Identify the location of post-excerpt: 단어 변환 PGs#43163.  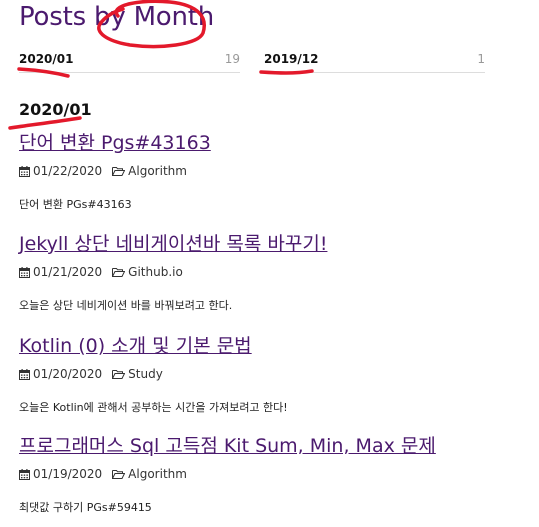
(75, 204).